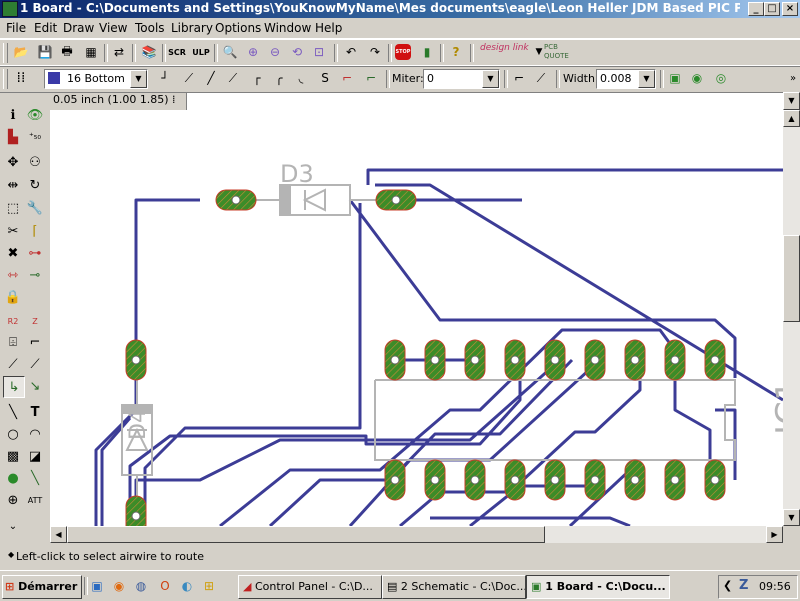 The image size is (800, 601). I want to click on start-button: ⊞ Démarrer, so click(42, 587).